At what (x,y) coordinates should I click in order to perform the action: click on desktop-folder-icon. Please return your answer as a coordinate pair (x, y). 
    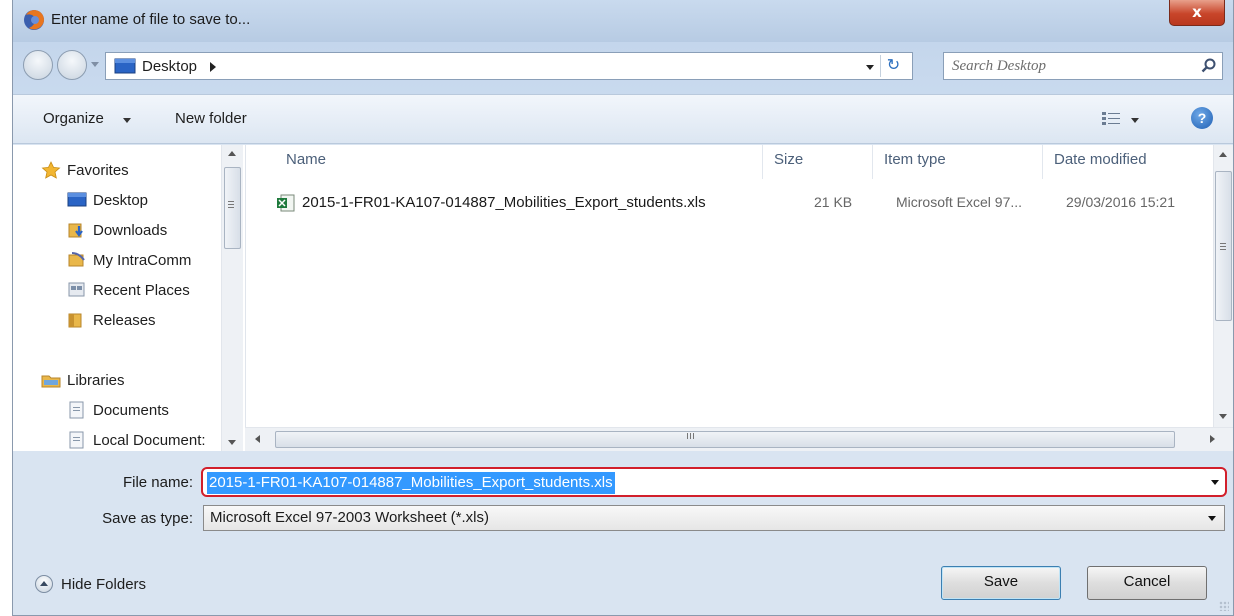
    Looking at the image, I should click on (125, 66).